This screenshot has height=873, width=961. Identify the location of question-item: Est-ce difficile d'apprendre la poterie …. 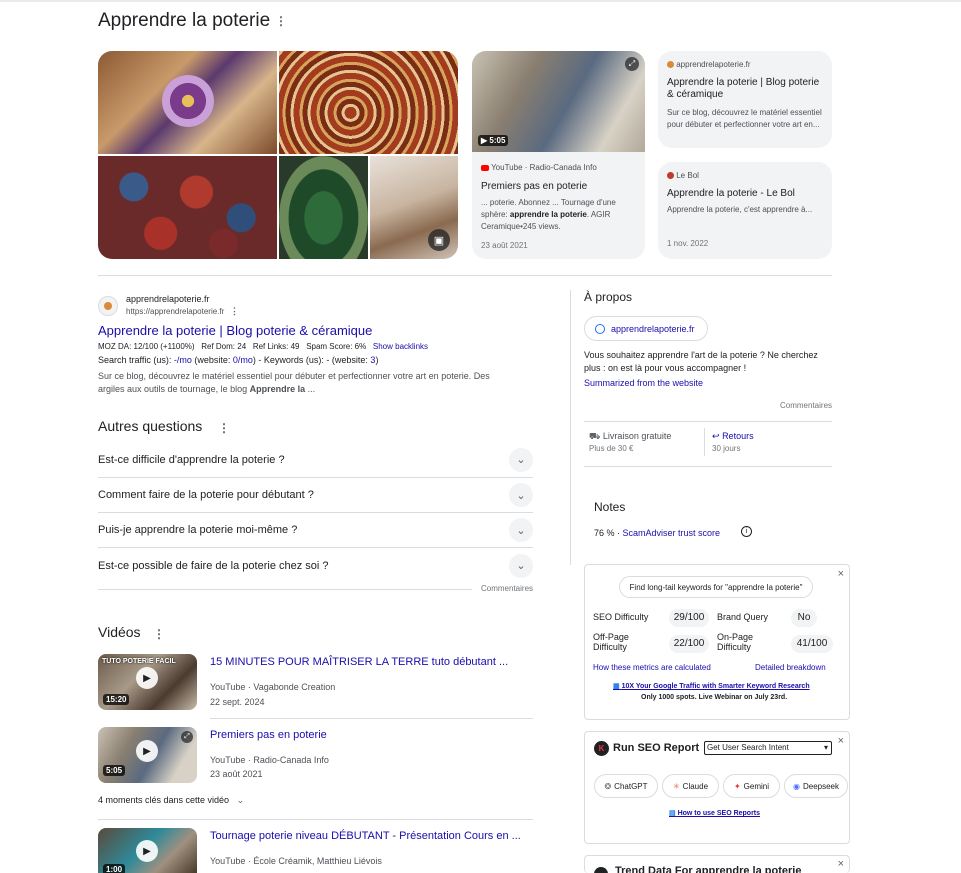
(315, 460).